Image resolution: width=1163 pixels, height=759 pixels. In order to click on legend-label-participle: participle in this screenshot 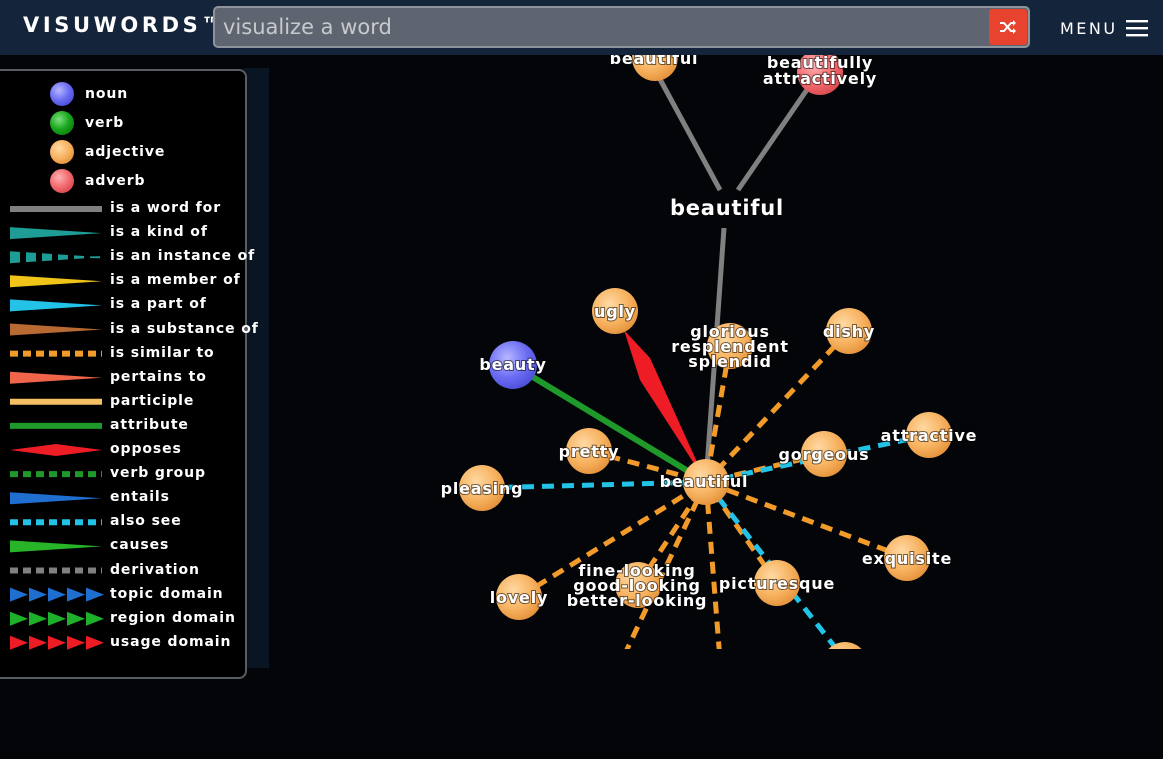, I will do `click(152, 400)`.